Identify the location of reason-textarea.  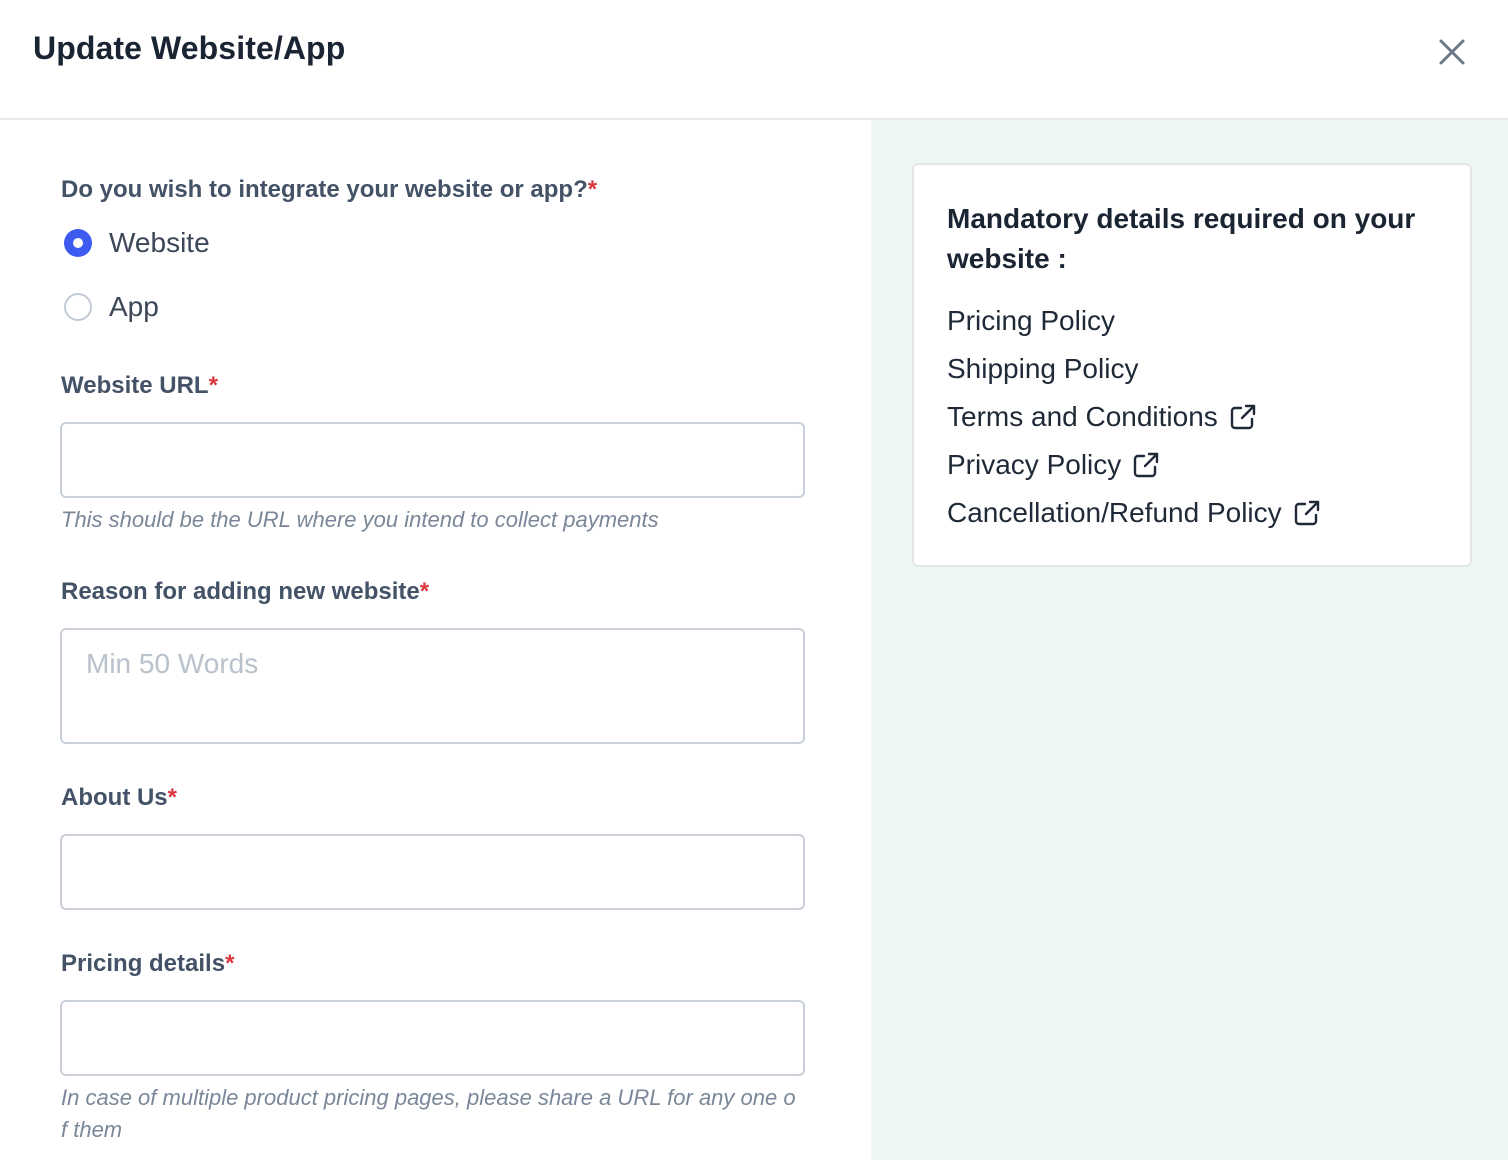
(432, 686).